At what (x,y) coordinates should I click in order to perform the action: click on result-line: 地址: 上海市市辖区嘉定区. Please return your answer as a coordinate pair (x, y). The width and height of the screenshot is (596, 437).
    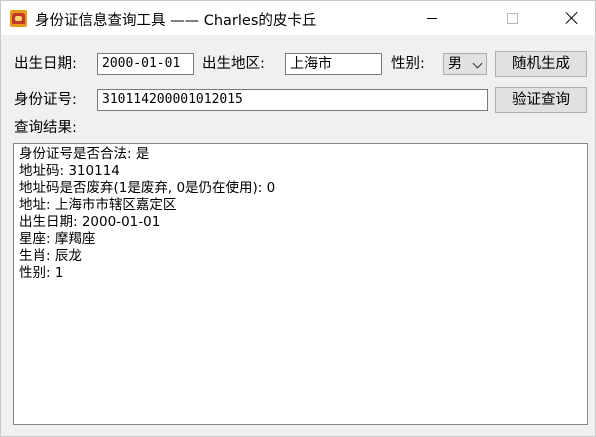
    Looking at the image, I should click on (98, 205).